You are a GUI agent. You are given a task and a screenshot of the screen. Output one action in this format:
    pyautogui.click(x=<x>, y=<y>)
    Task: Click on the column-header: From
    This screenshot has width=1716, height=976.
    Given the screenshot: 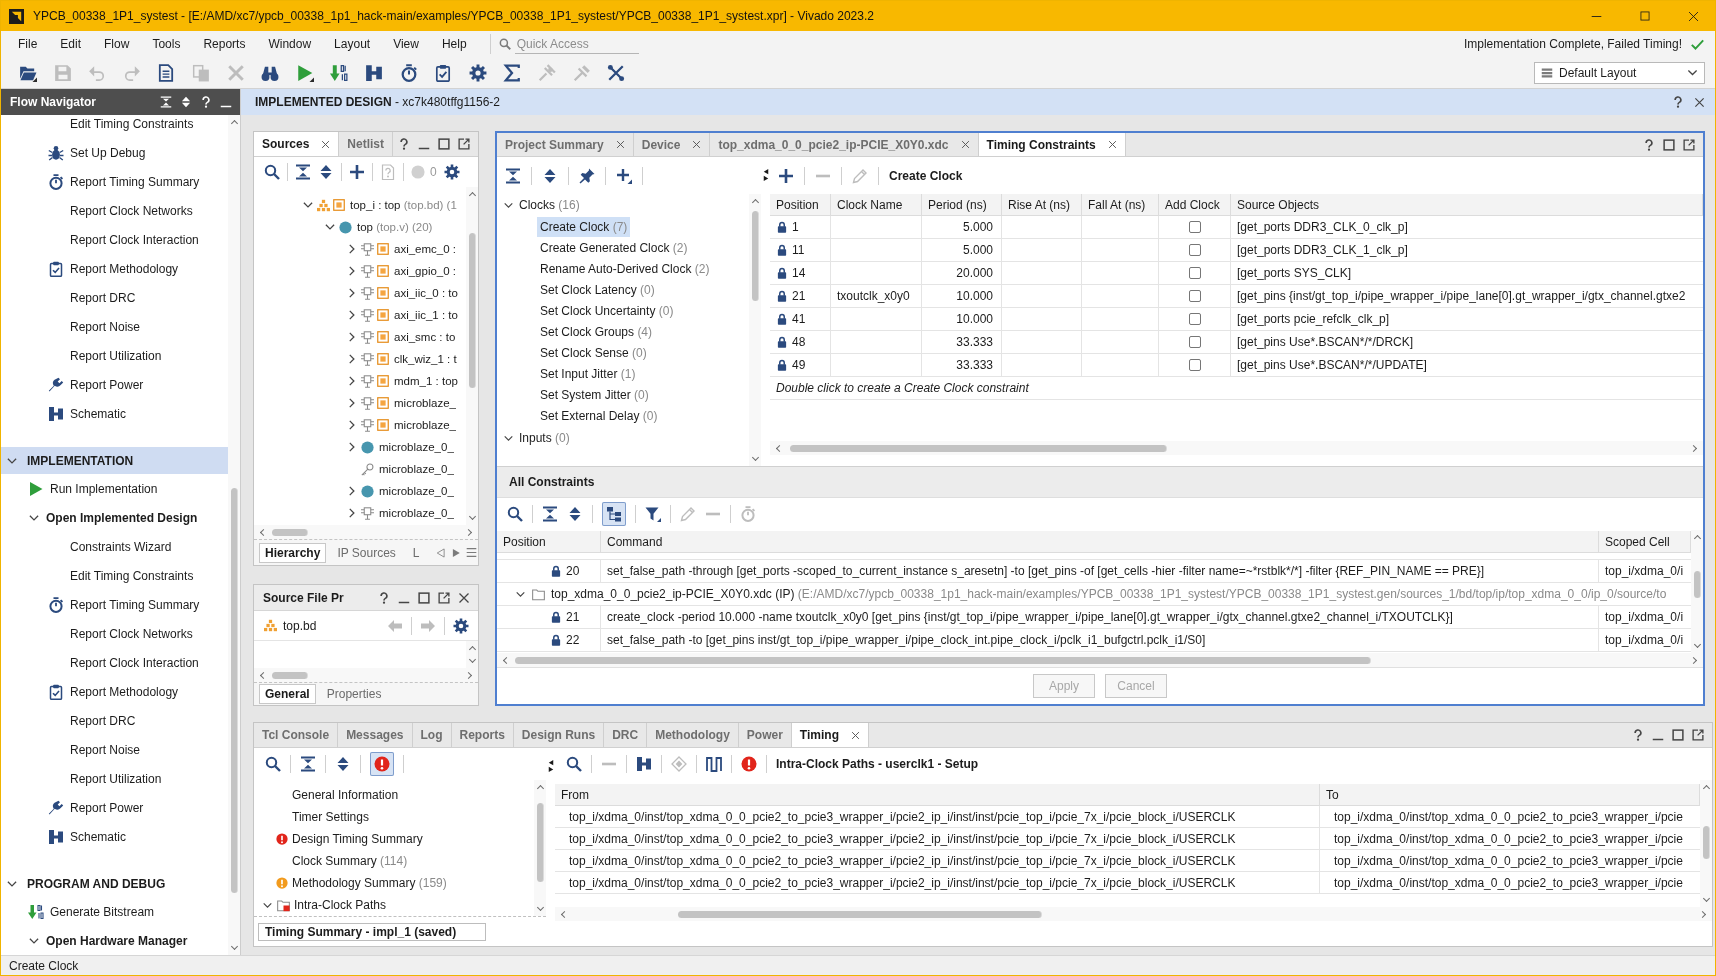 What is the action you would take?
    pyautogui.click(x=937, y=794)
    